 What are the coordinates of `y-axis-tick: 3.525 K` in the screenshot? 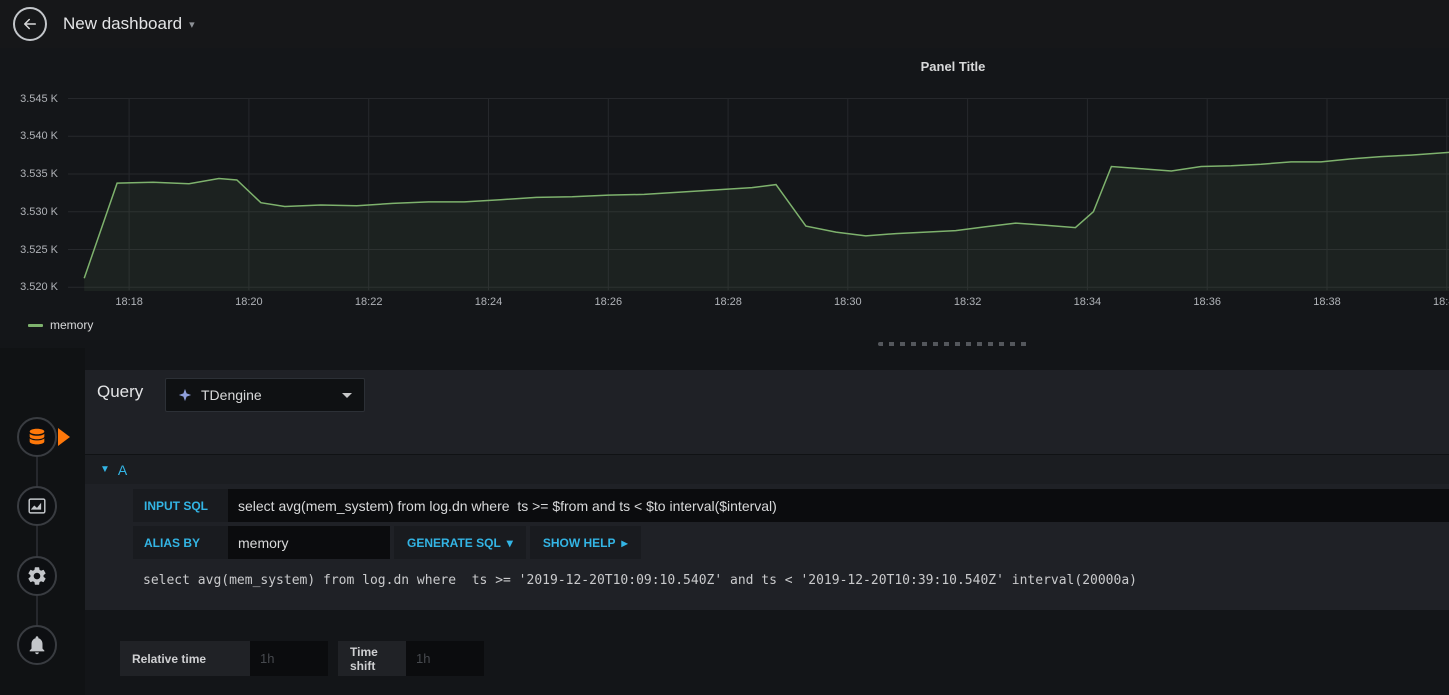 It's located at (39, 249).